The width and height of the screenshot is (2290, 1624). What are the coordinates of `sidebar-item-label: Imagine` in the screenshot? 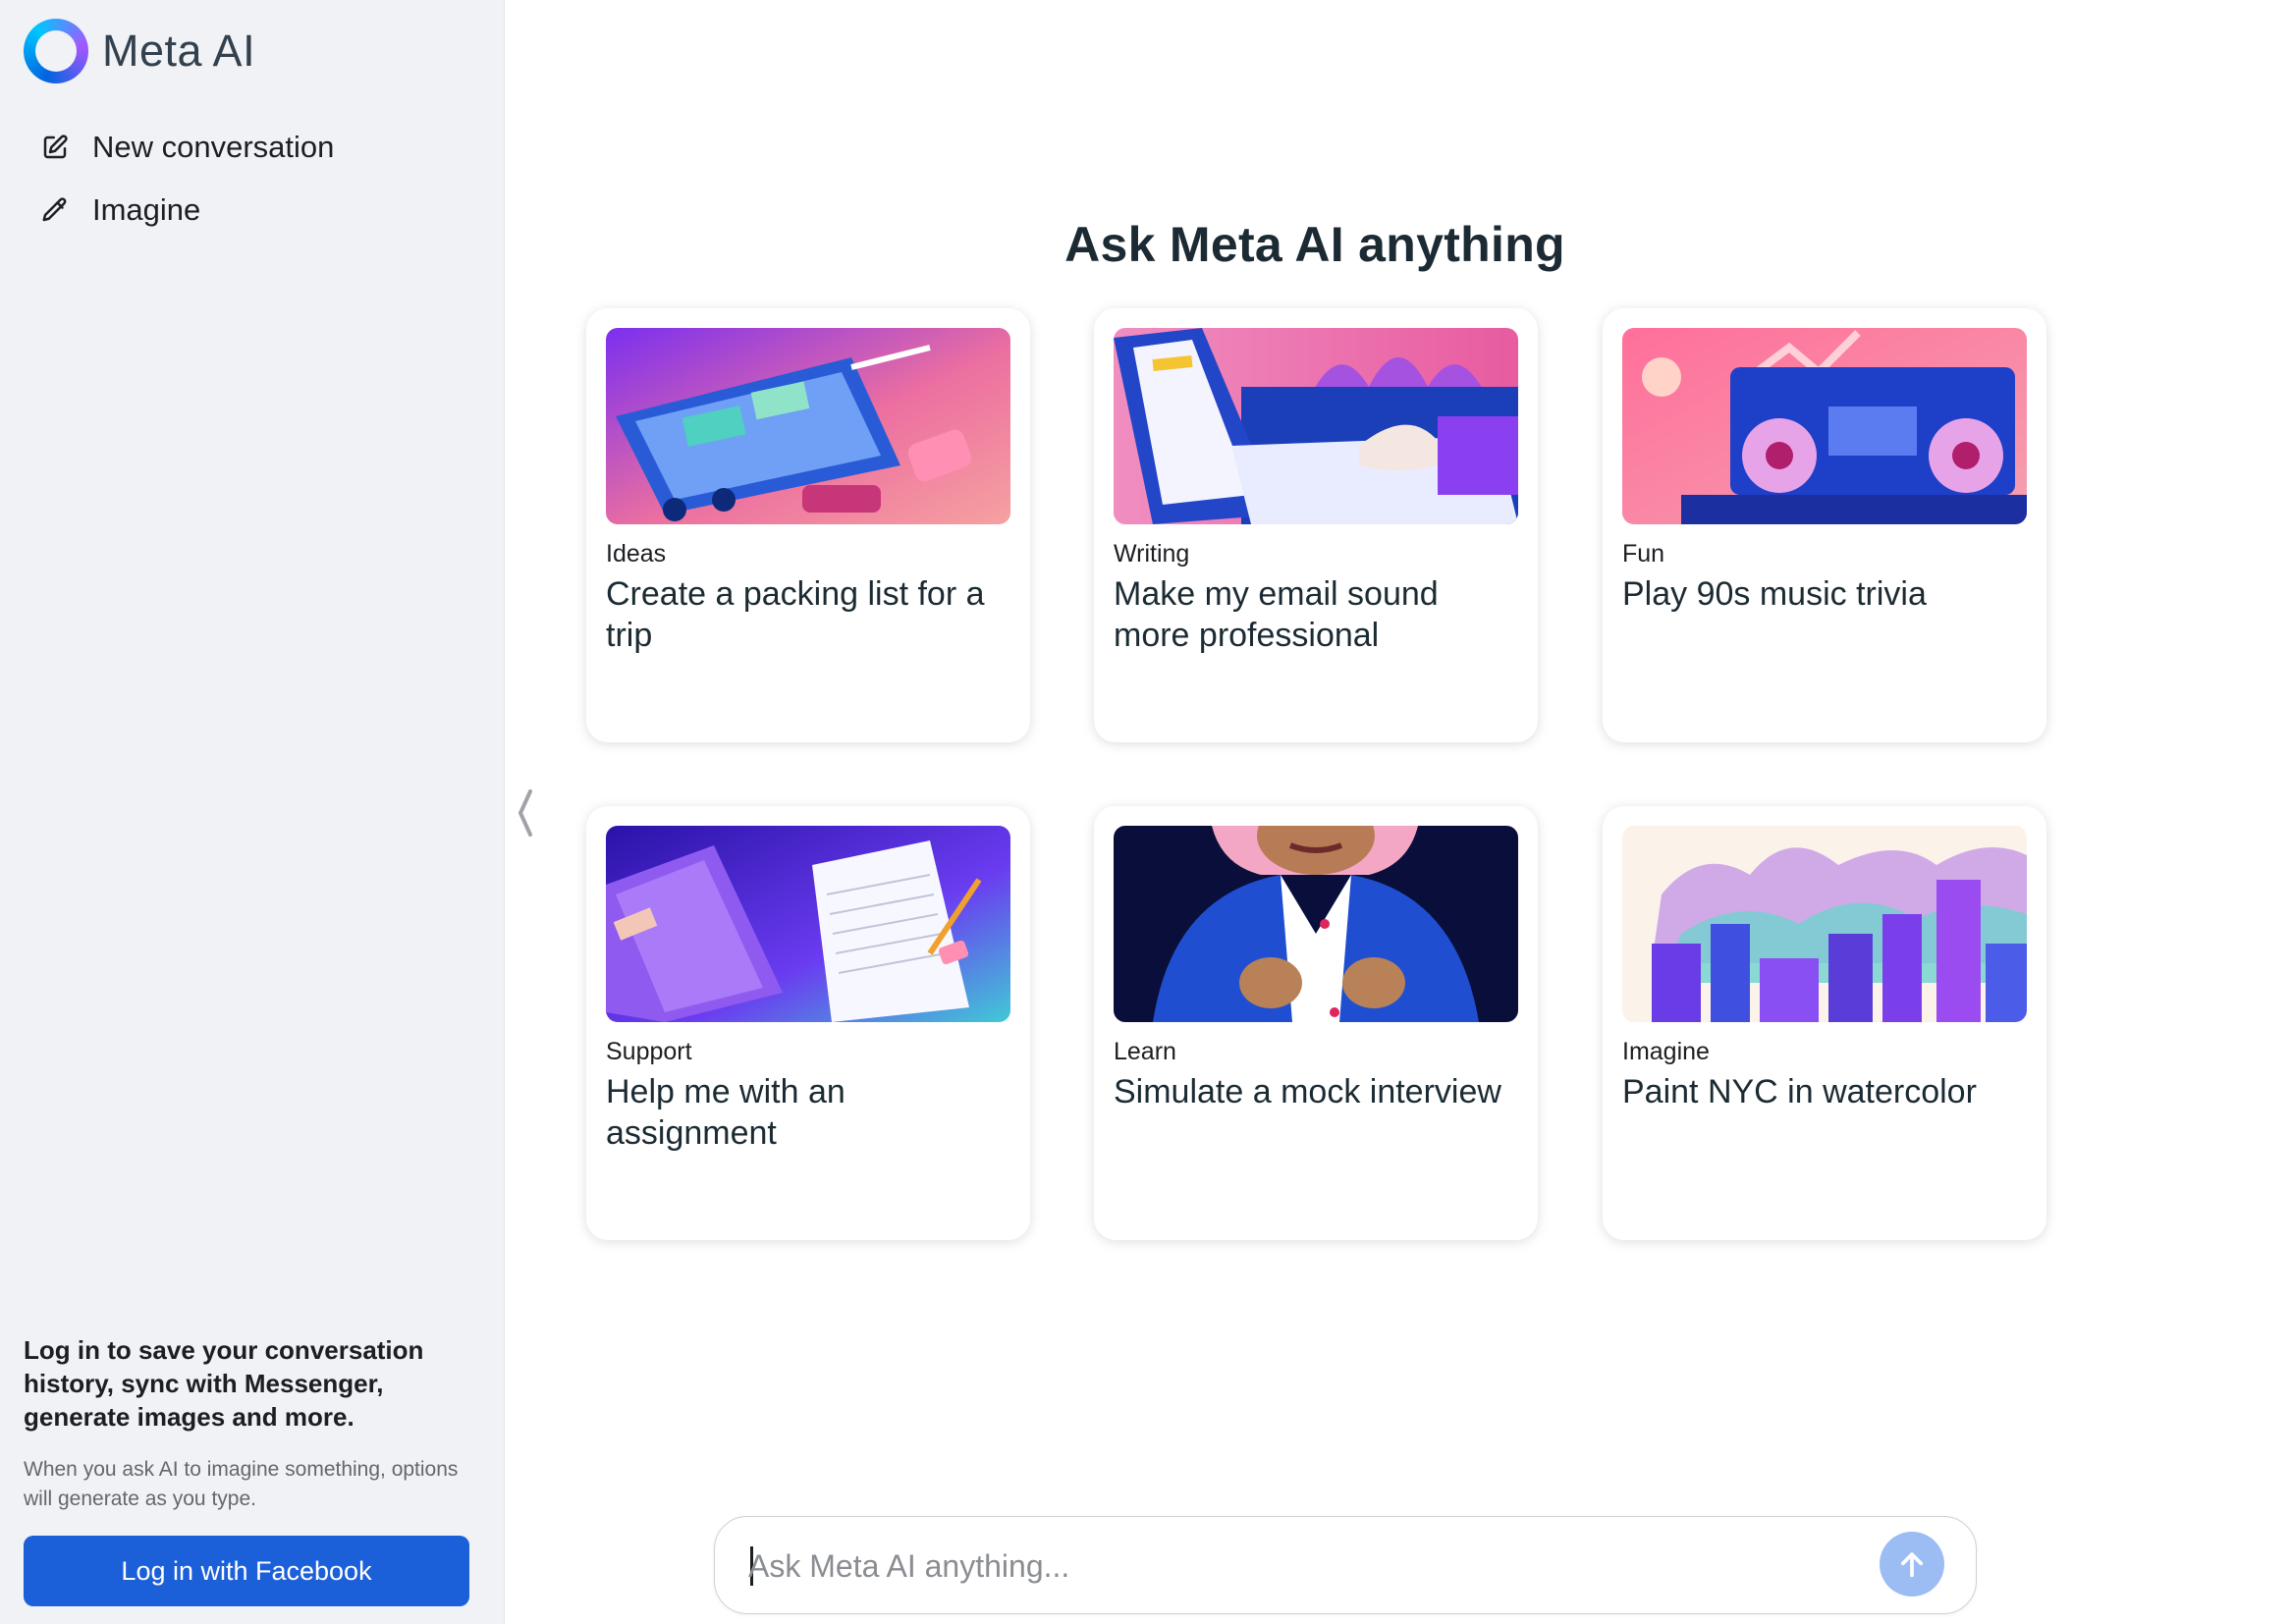 It's located at (147, 209).